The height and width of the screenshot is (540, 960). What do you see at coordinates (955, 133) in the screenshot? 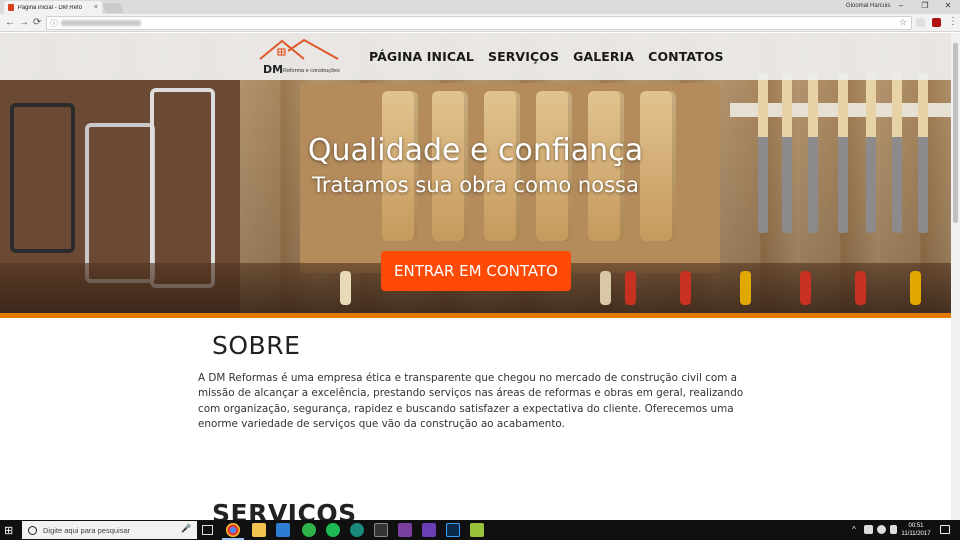
I see `scrollbar-thumb` at bounding box center [955, 133].